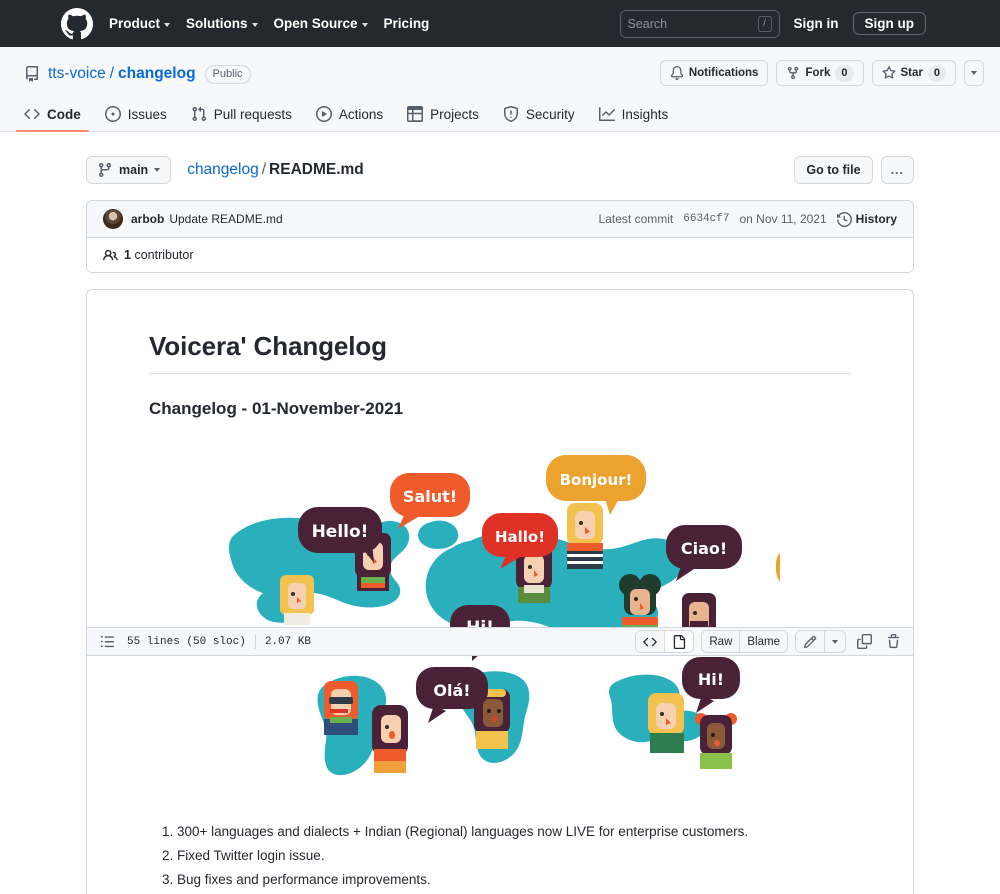  Describe the element at coordinates (810, 641) in the screenshot. I see `pencil-icon` at that location.